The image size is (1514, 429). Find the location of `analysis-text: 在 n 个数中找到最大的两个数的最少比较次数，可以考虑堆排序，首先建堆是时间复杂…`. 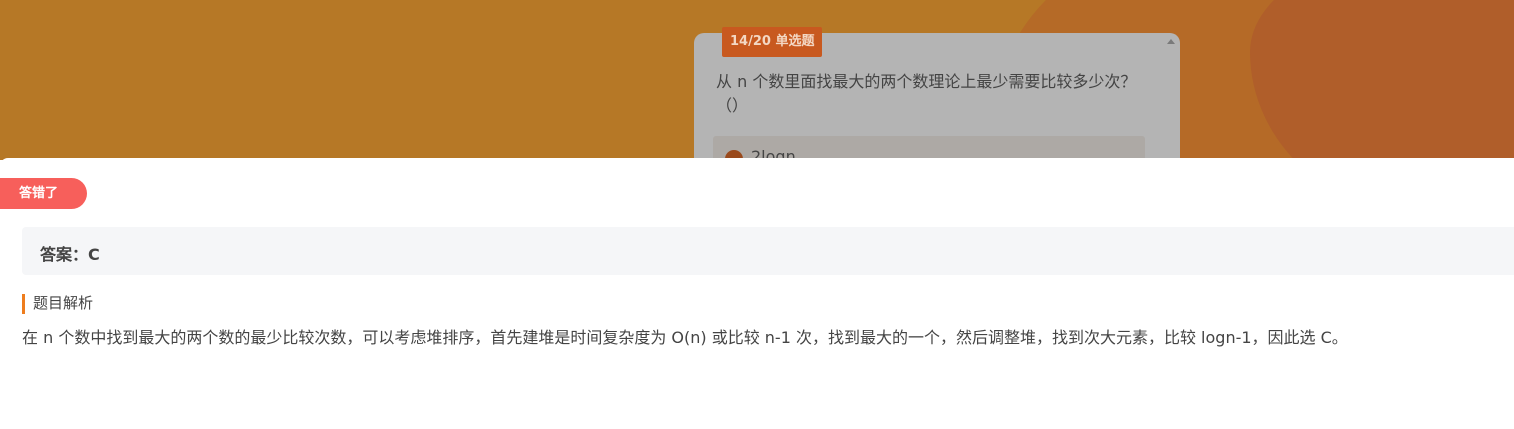

analysis-text: 在 n 个数中找到最大的两个数的最少比较次数，可以考虑堆排序，首先建堆是时间复杂… is located at coordinates (685, 337).